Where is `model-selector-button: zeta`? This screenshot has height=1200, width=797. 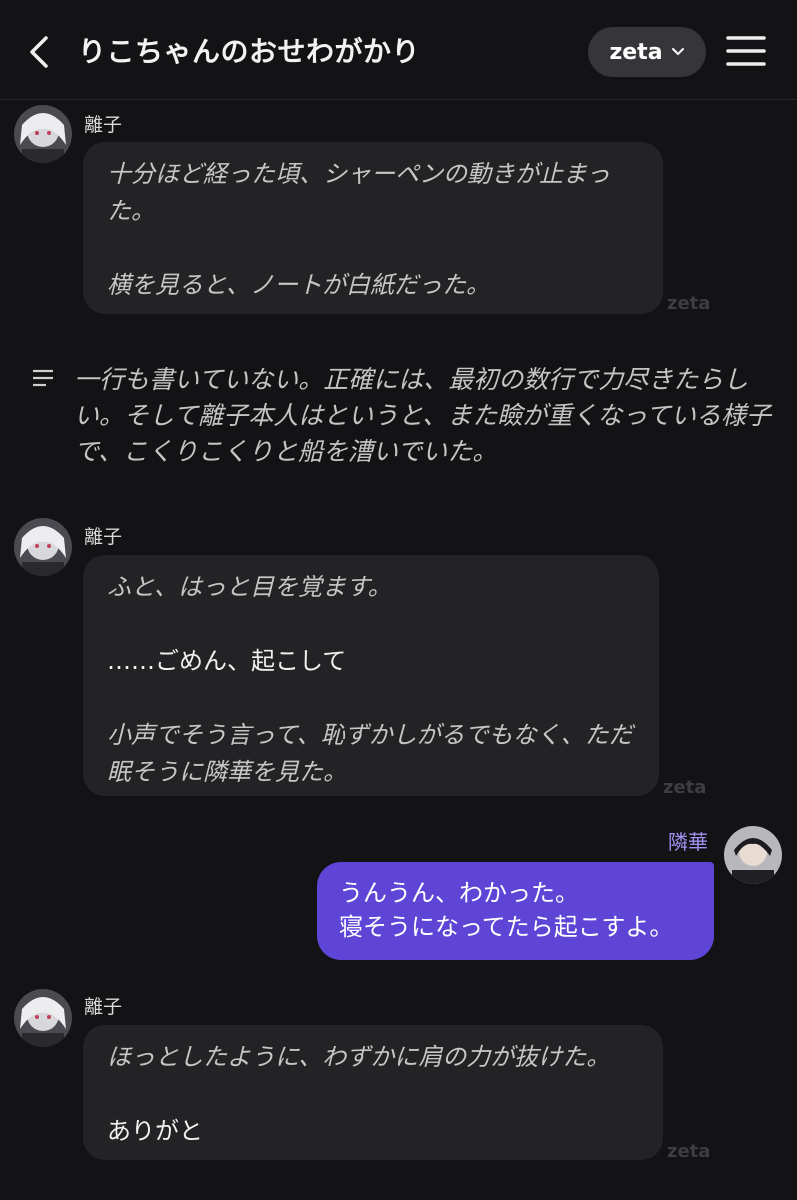
model-selector-button: zeta is located at coordinates (647, 52).